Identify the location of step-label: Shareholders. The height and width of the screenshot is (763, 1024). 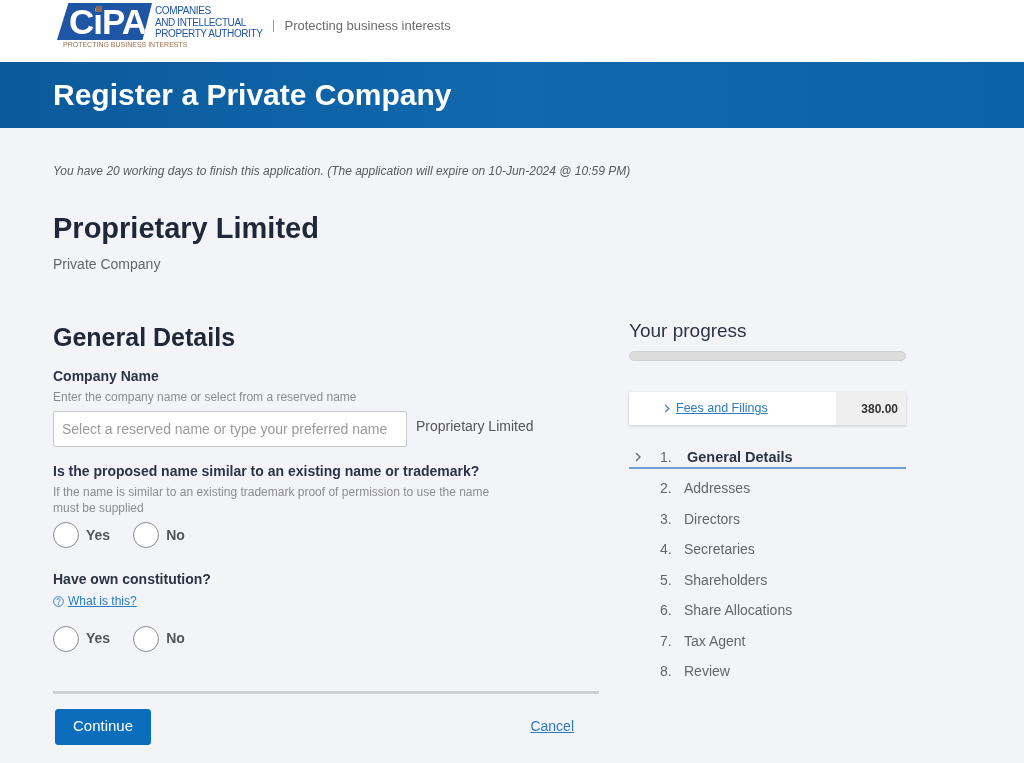
(726, 580).